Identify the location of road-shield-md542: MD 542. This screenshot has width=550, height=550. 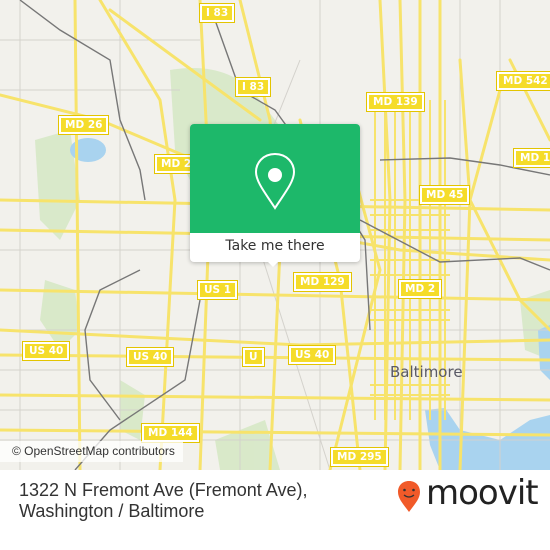
(523, 81).